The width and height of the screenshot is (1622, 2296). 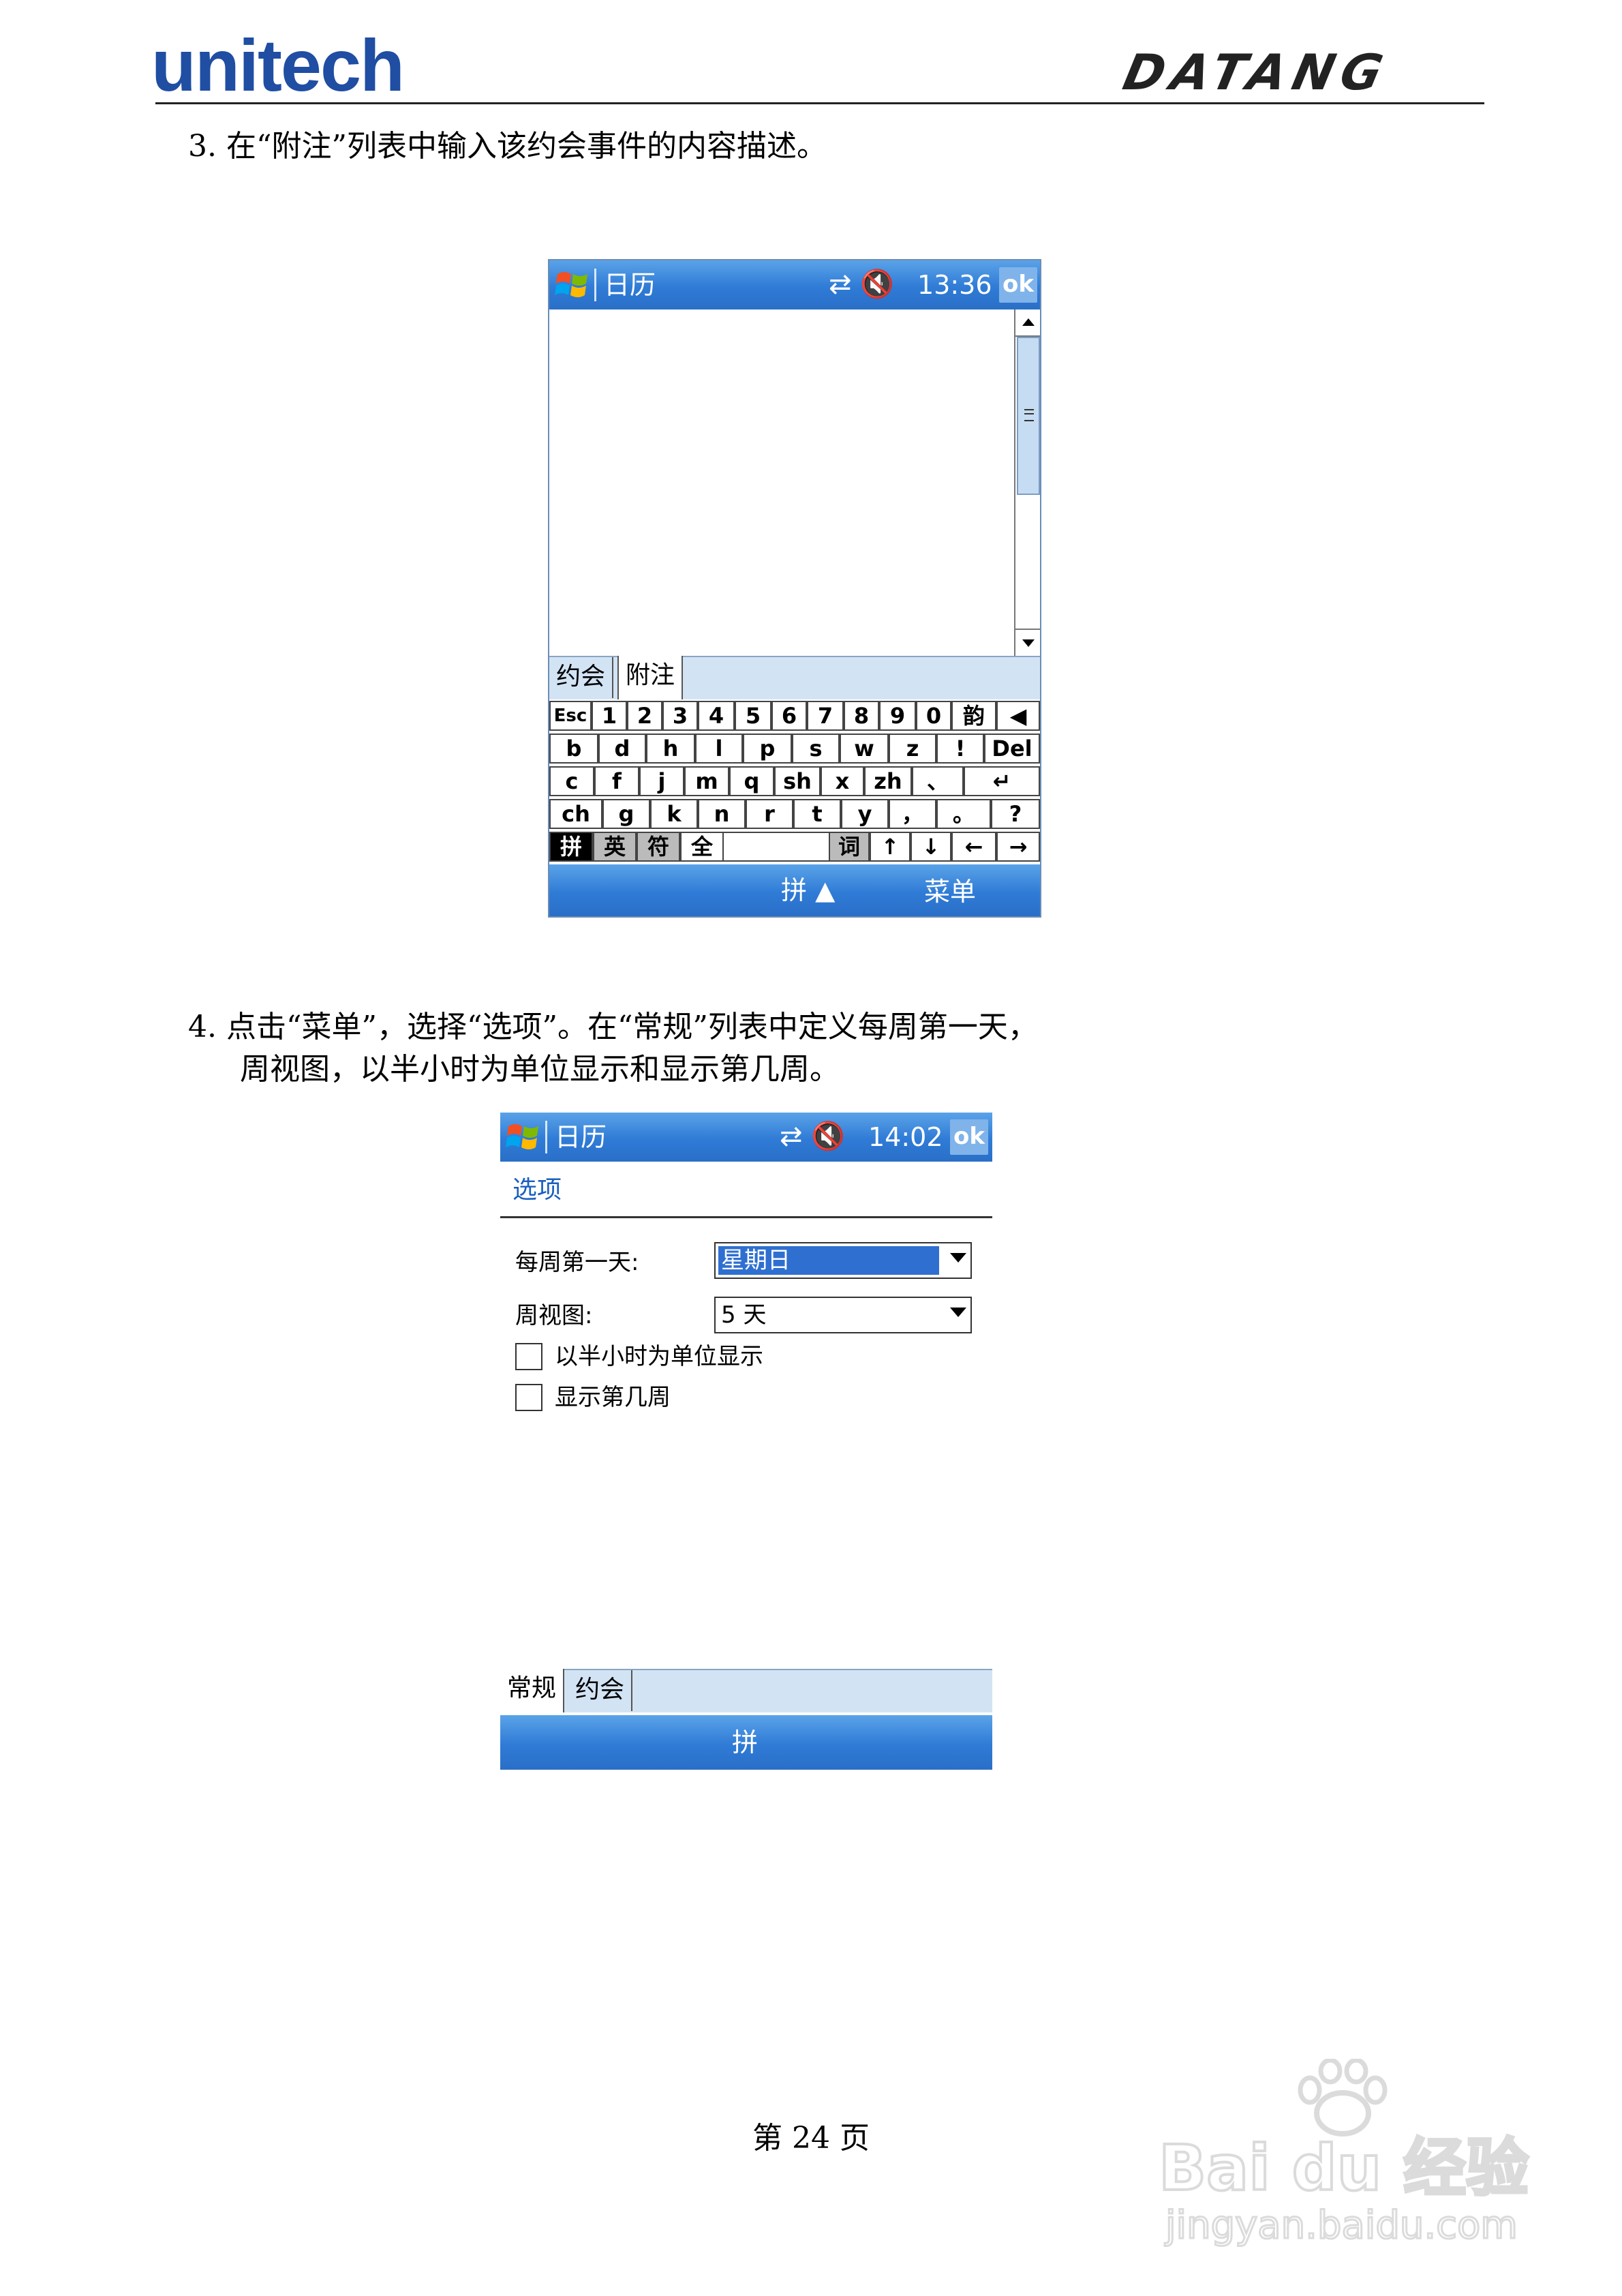 What do you see at coordinates (528, 1398) in the screenshot?
I see `week-number-checkbox` at bounding box center [528, 1398].